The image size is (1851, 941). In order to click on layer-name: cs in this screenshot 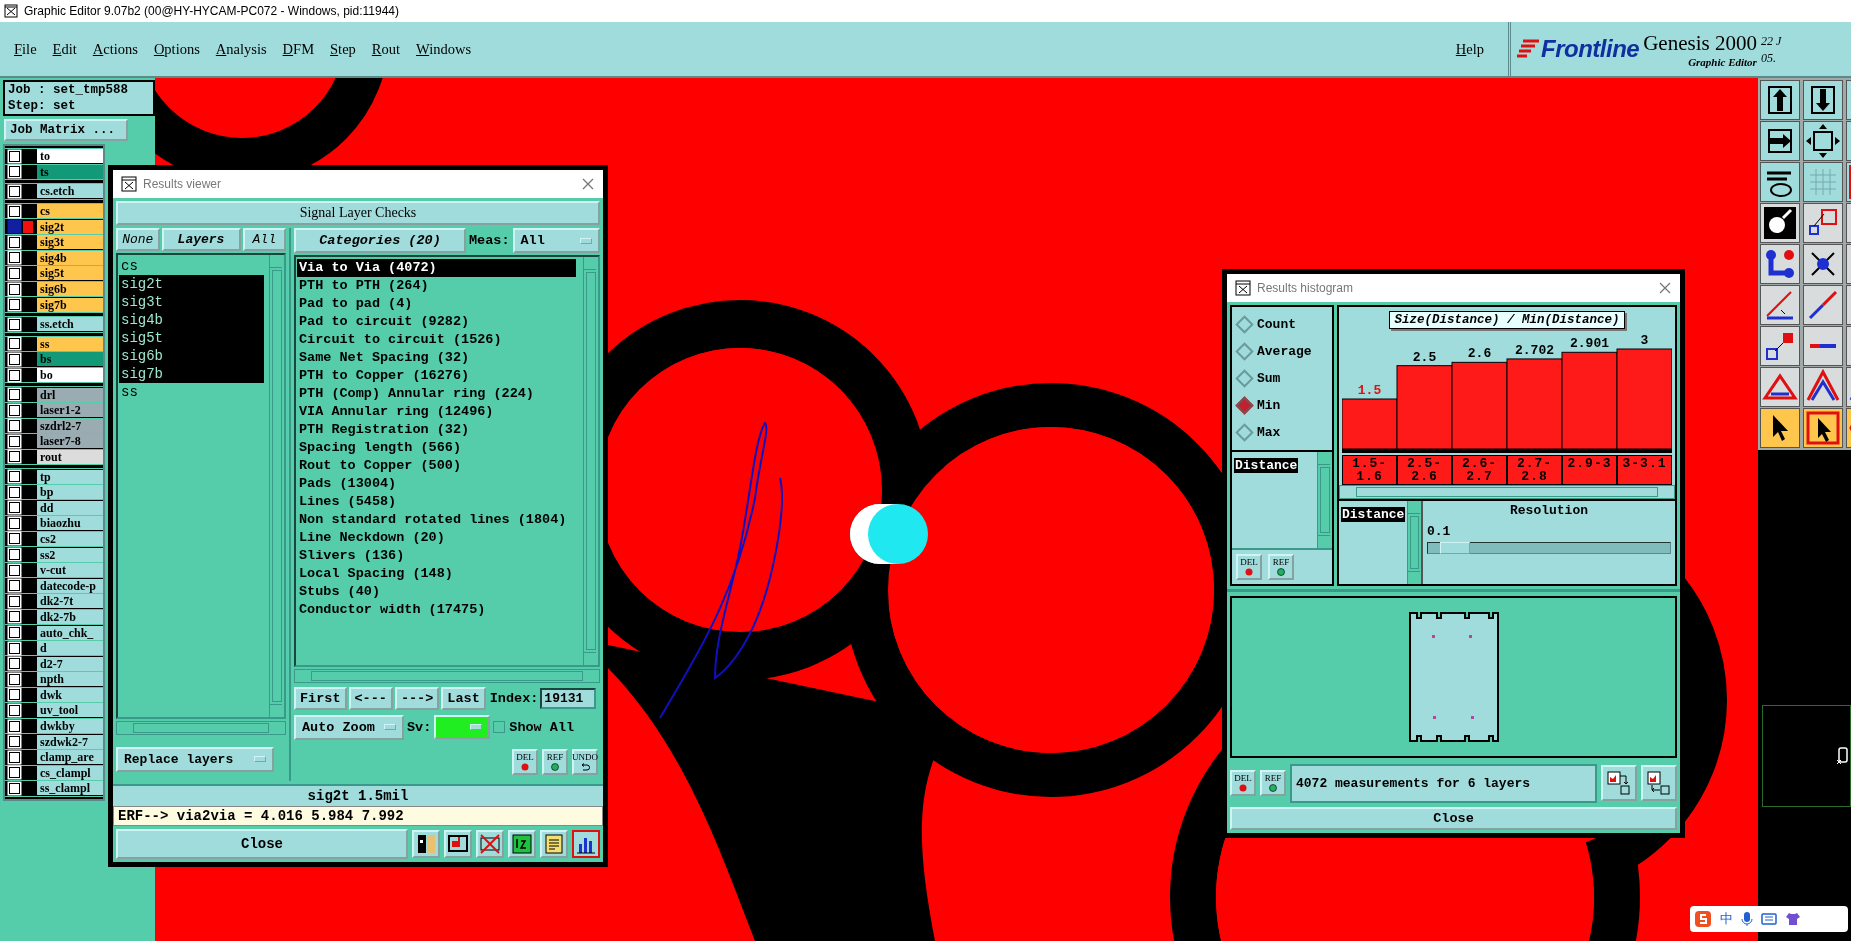, I will do `click(70, 211)`.